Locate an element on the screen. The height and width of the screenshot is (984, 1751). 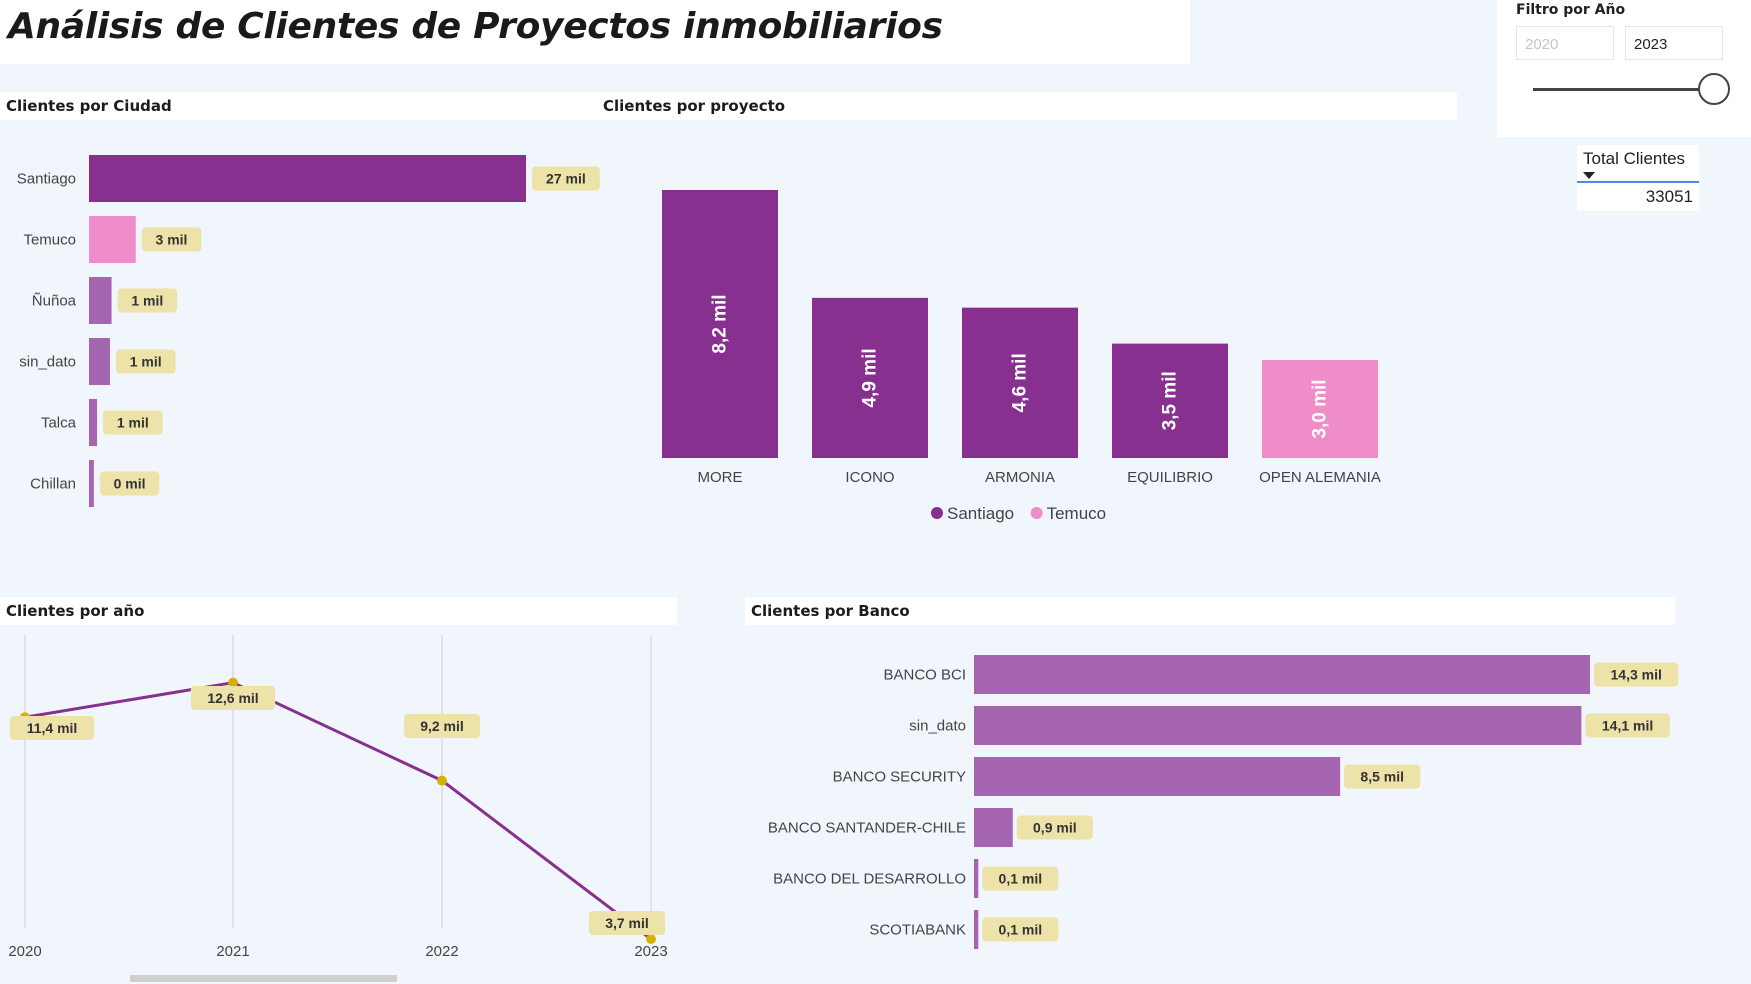
proyecto-category-label: ARMONIA is located at coordinates (1020, 477).